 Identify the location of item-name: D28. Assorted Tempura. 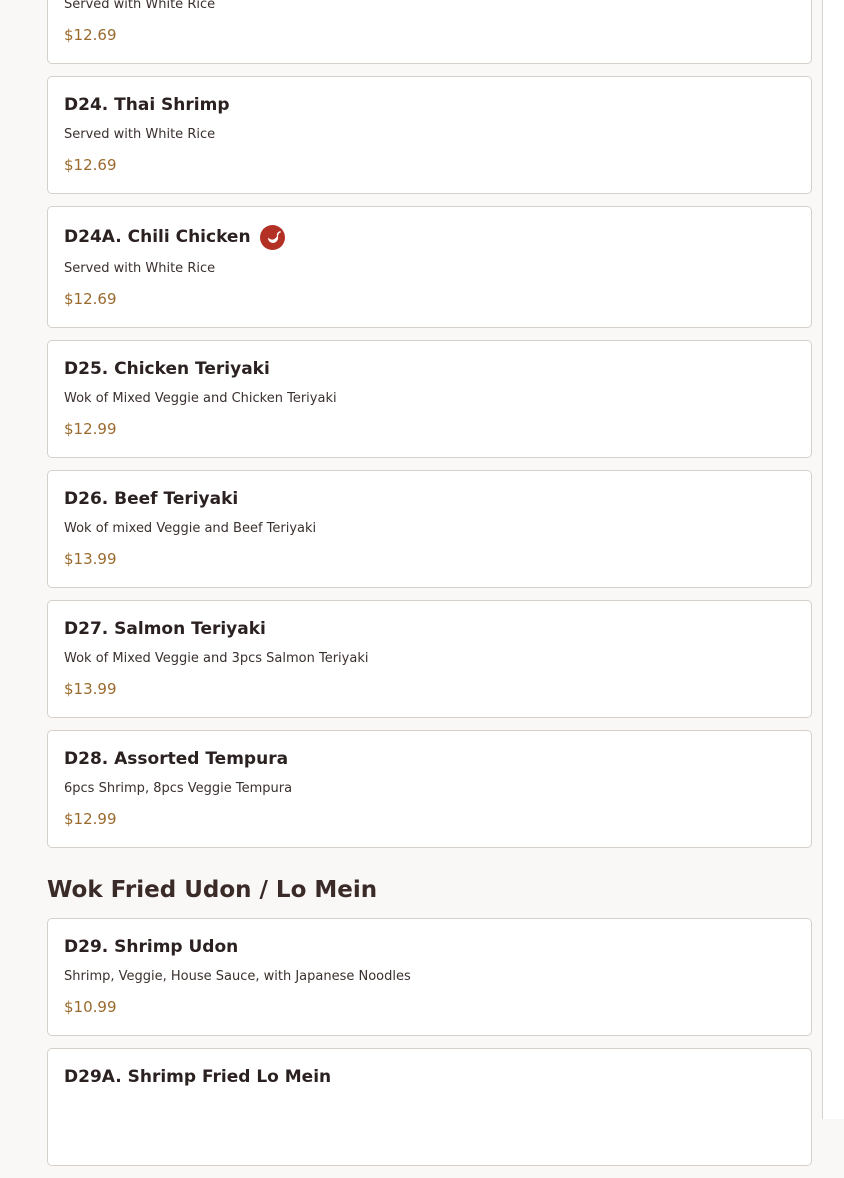
(176, 759).